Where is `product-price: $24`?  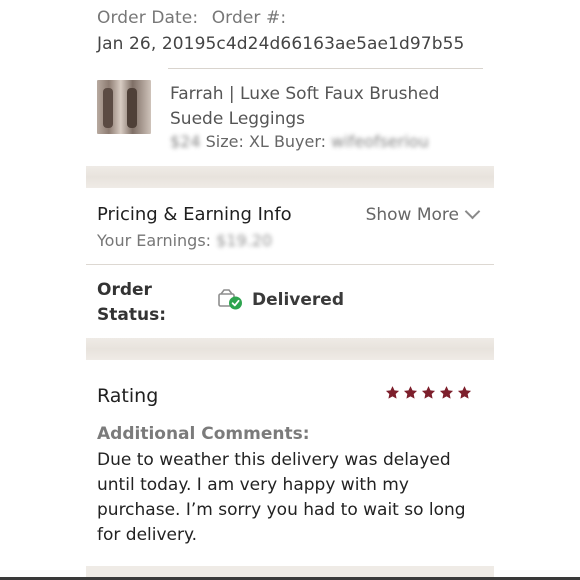 product-price: $24 is located at coordinates (185, 141).